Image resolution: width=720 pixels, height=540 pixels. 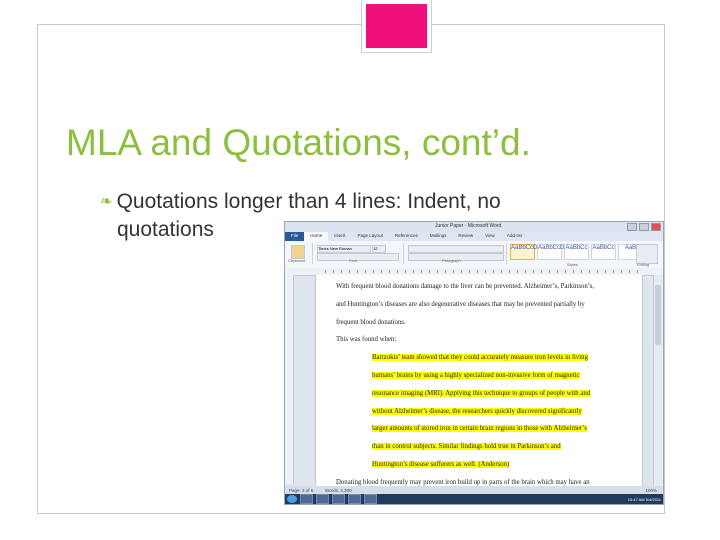 I want to click on tab-page-layout: Page Layout, so click(x=370, y=236).